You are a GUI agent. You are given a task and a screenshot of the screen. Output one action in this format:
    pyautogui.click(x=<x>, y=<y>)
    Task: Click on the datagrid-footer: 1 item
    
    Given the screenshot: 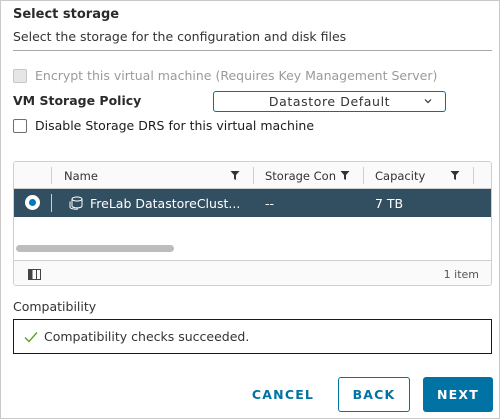 What is the action you would take?
    pyautogui.click(x=252, y=272)
    